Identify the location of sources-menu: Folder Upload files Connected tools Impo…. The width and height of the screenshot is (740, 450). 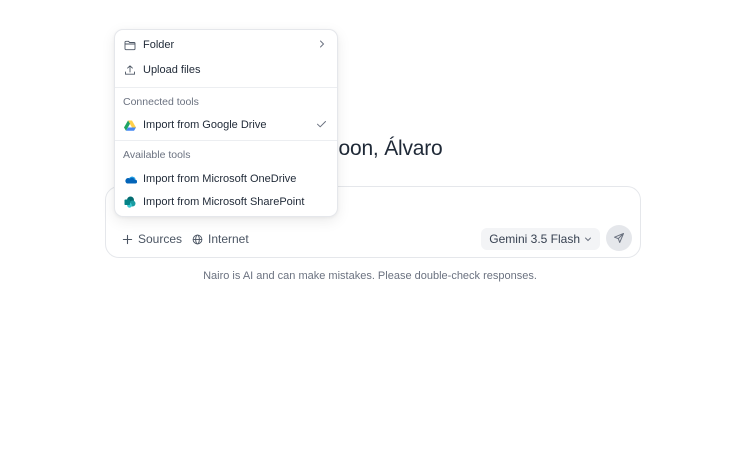
(226, 123).